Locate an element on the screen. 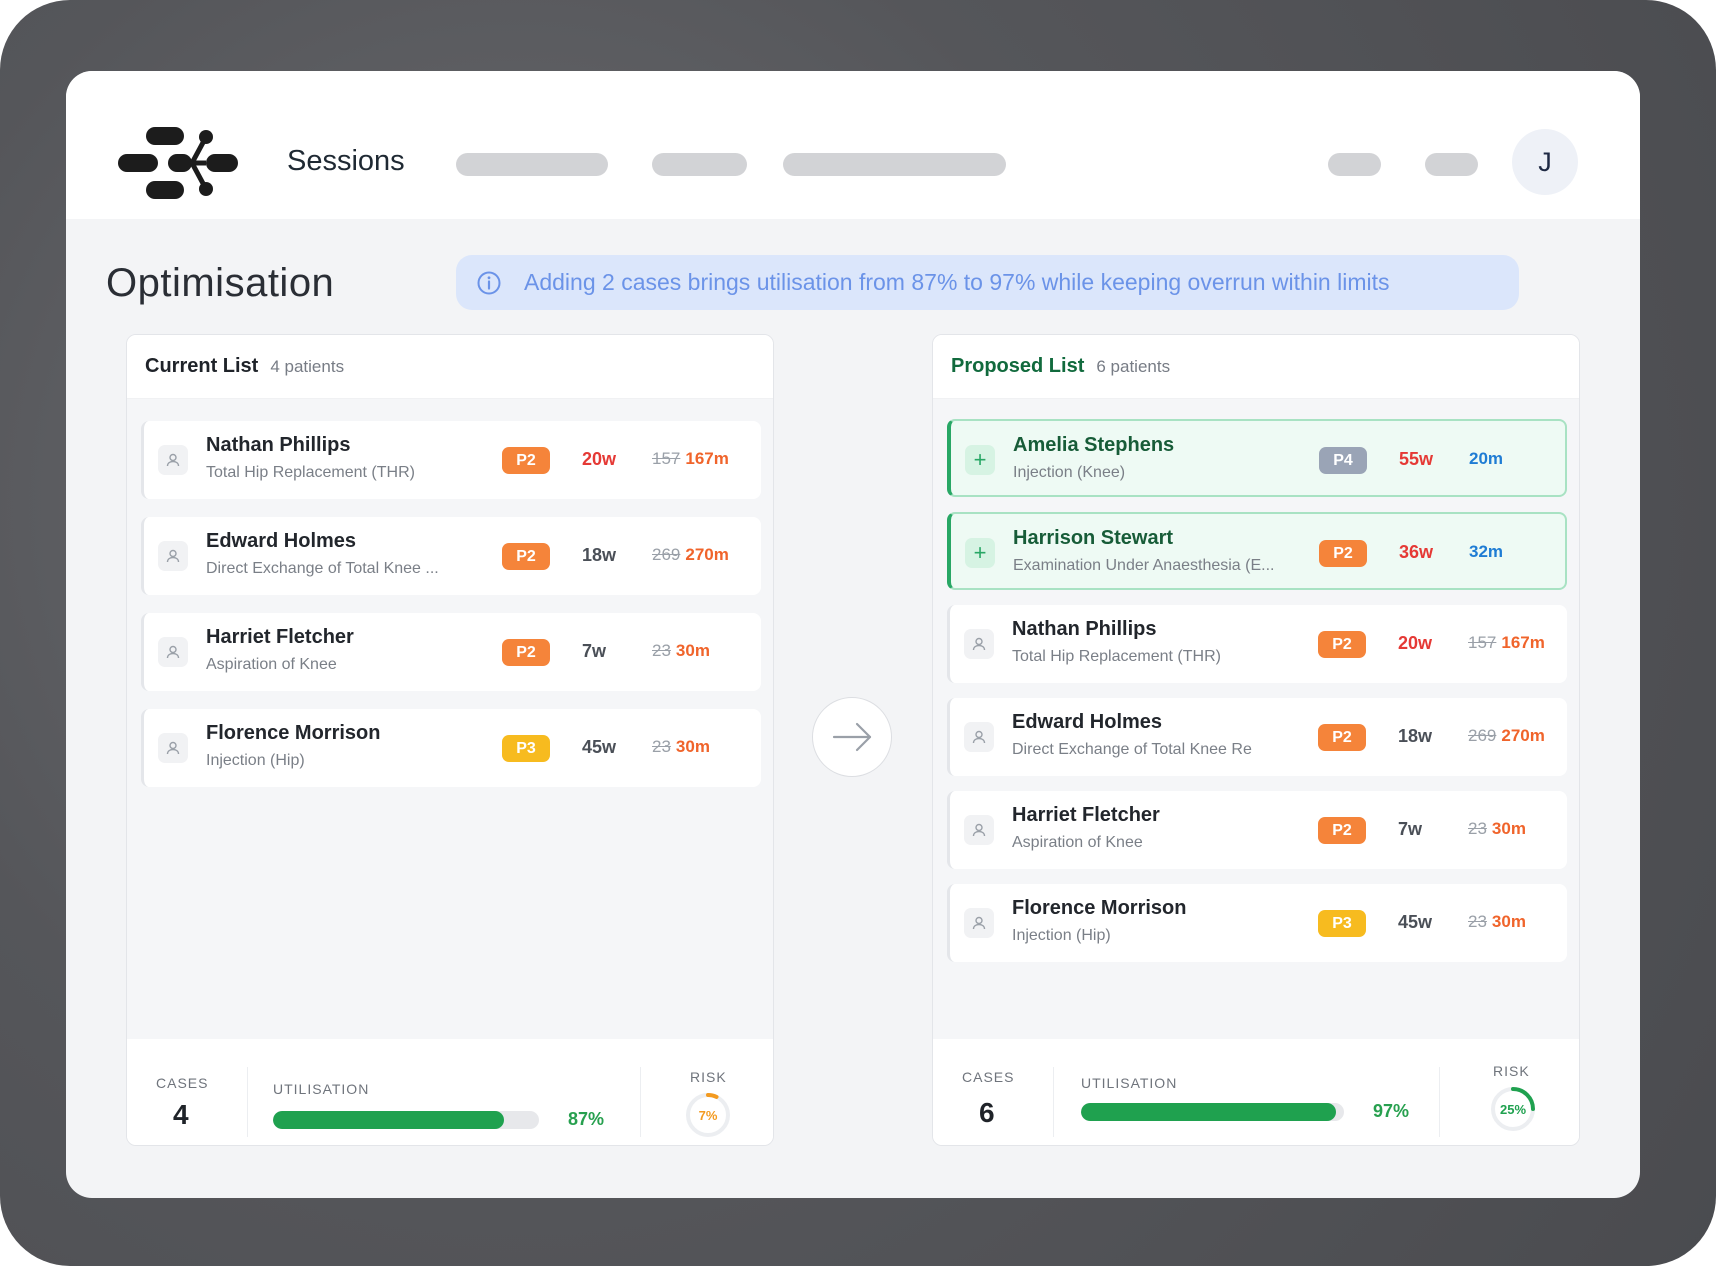  app-logo is located at coordinates (180, 163).